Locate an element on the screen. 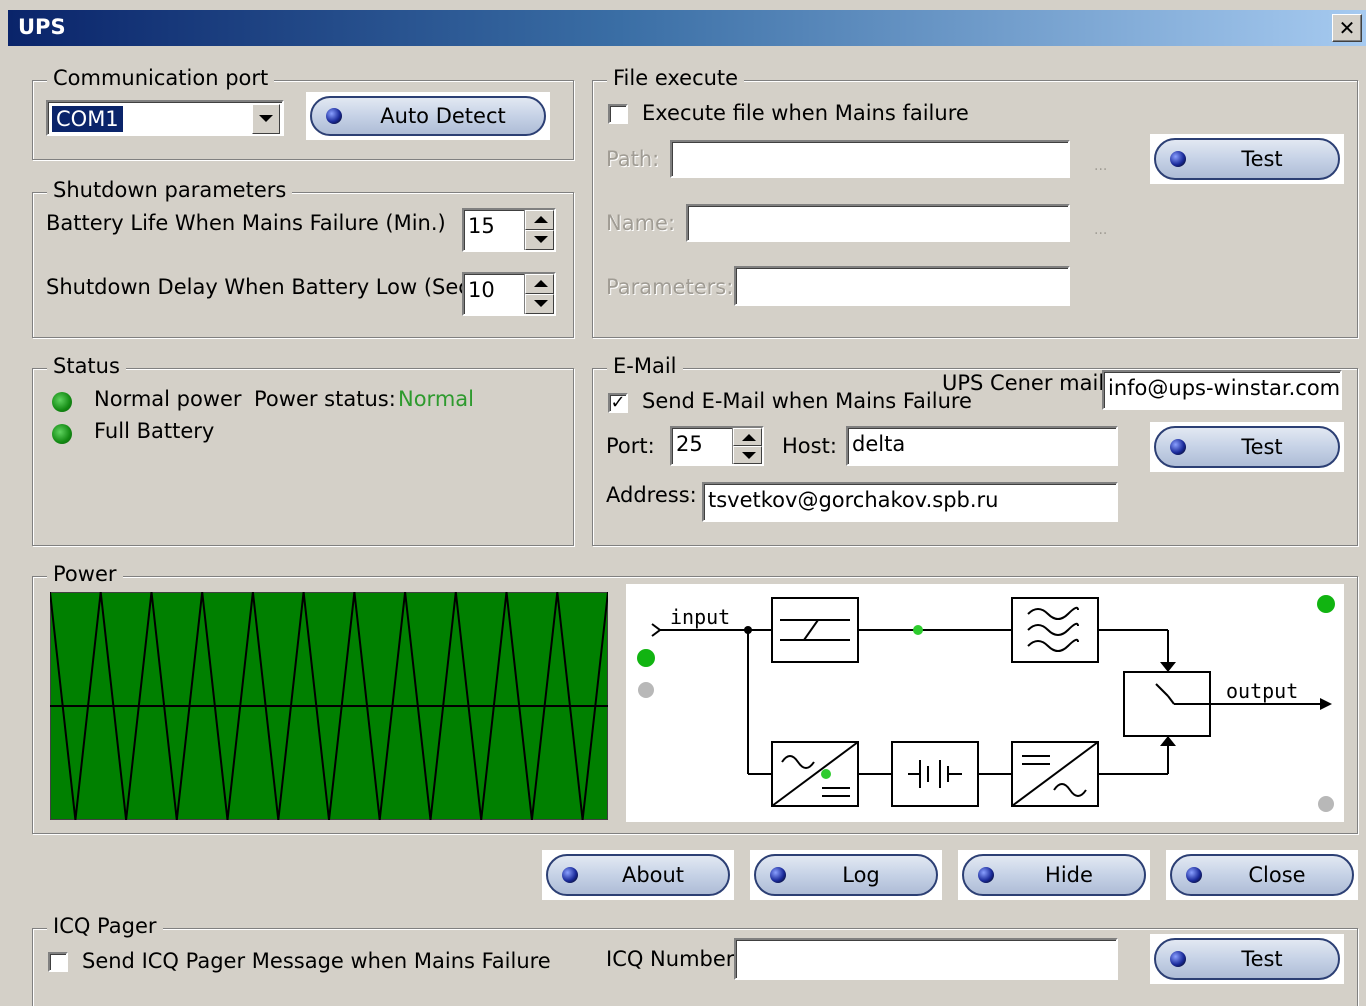  shutdown-parameters-legend: Shutdown parameters is located at coordinates (170, 190).